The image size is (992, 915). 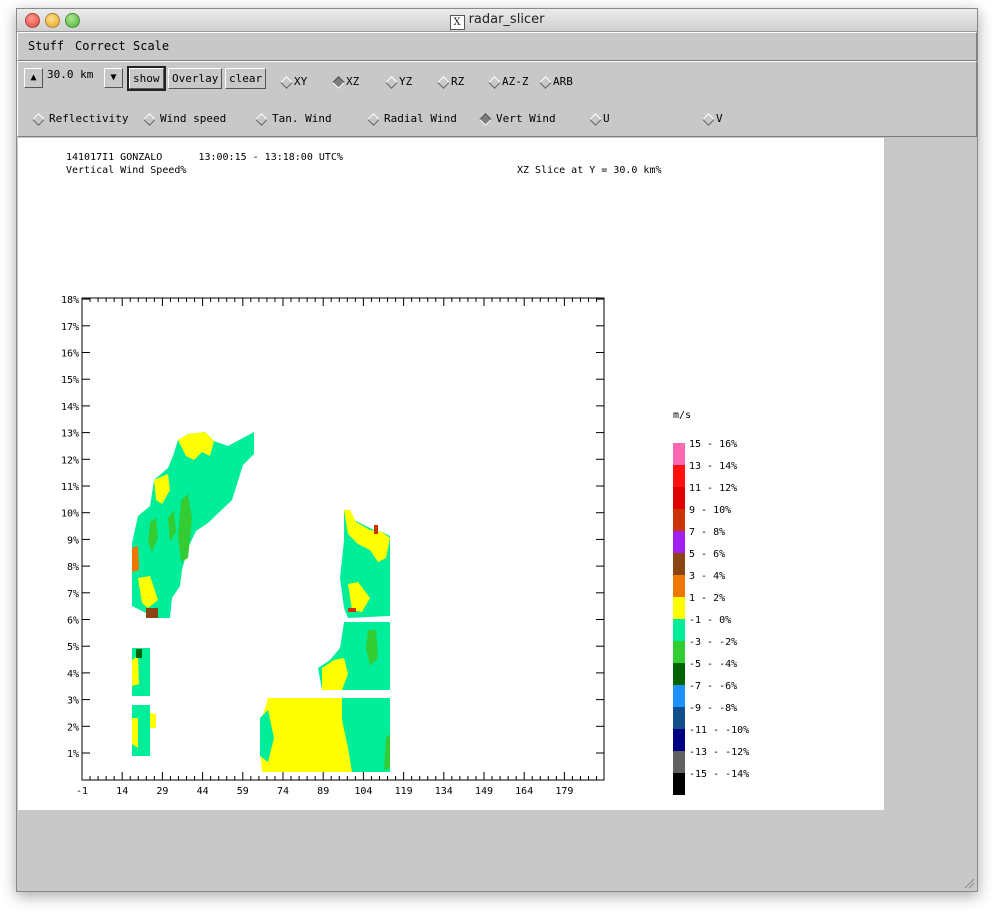 I want to click on legend-label: 15 - 16%, so click(x=713, y=444).